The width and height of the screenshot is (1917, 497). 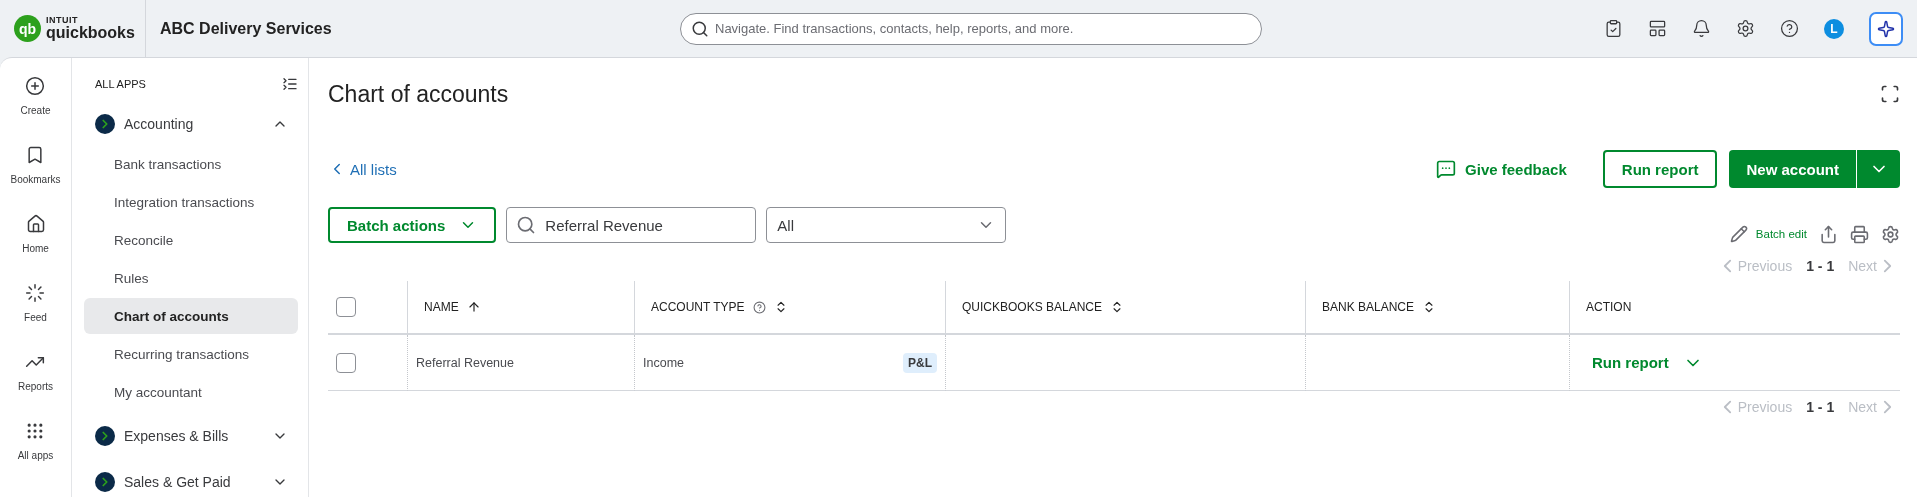 I want to click on feedback-button: Give feedback, so click(x=1501, y=169).